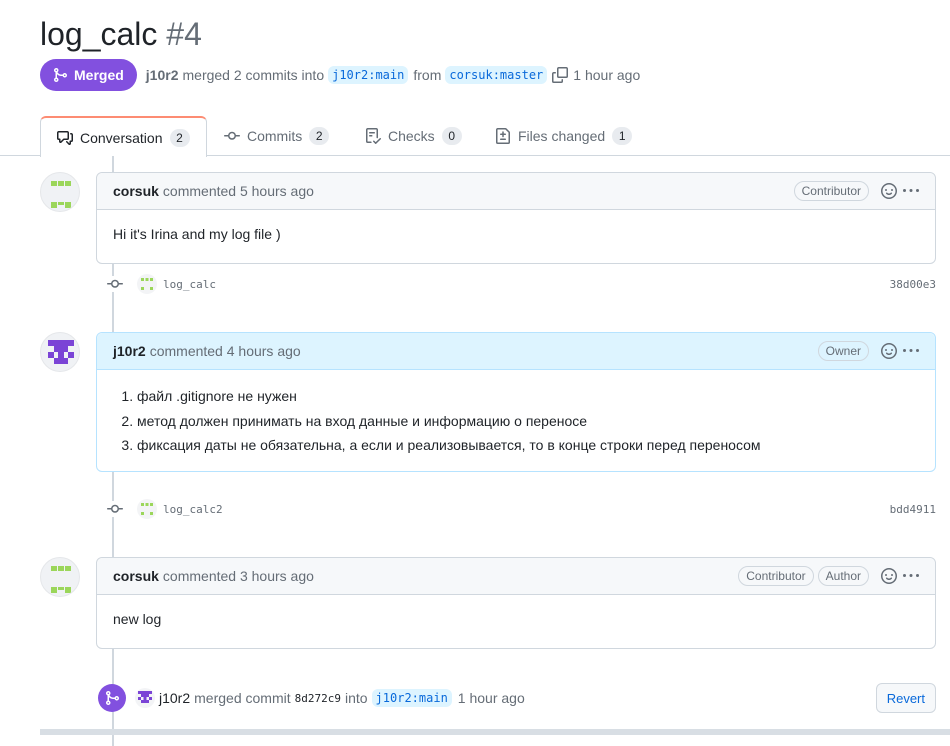 Image resolution: width=950 pixels, height=746 pixels. Describe the element at coordinates (368, 75) in the screenshot. I see `base-branch: j10r2:main` at that location.